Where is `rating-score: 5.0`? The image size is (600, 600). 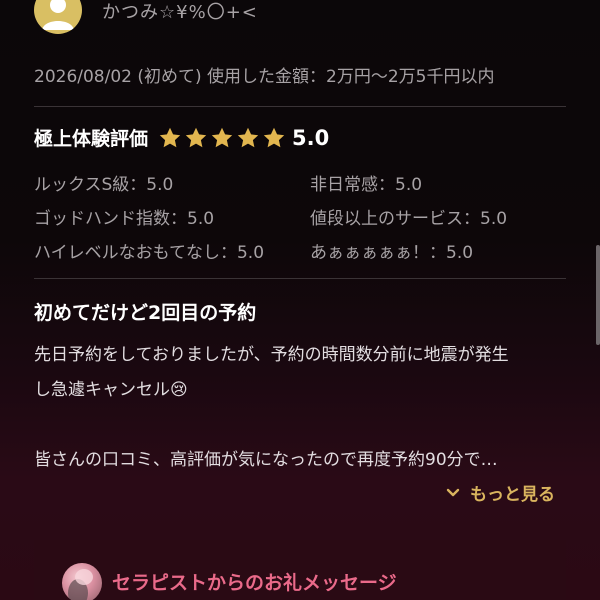
rating-score: 5.0 is located at coordinates (311, 137).